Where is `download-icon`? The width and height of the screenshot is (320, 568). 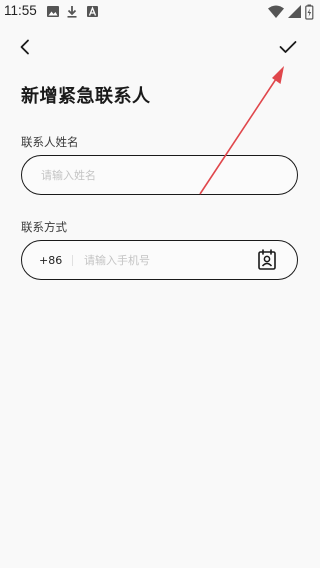 download-icon is located at coordinates (72, 12).